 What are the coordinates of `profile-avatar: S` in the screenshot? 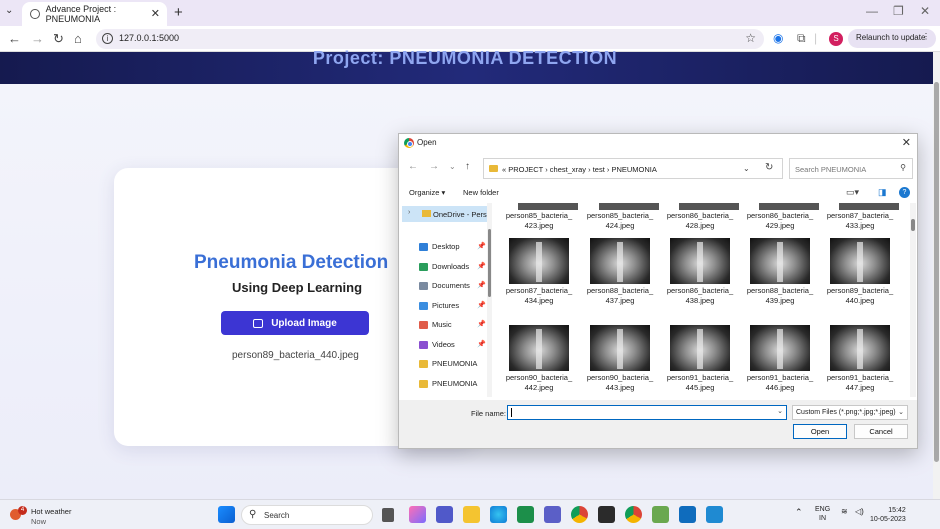 It's located at (836, 39).